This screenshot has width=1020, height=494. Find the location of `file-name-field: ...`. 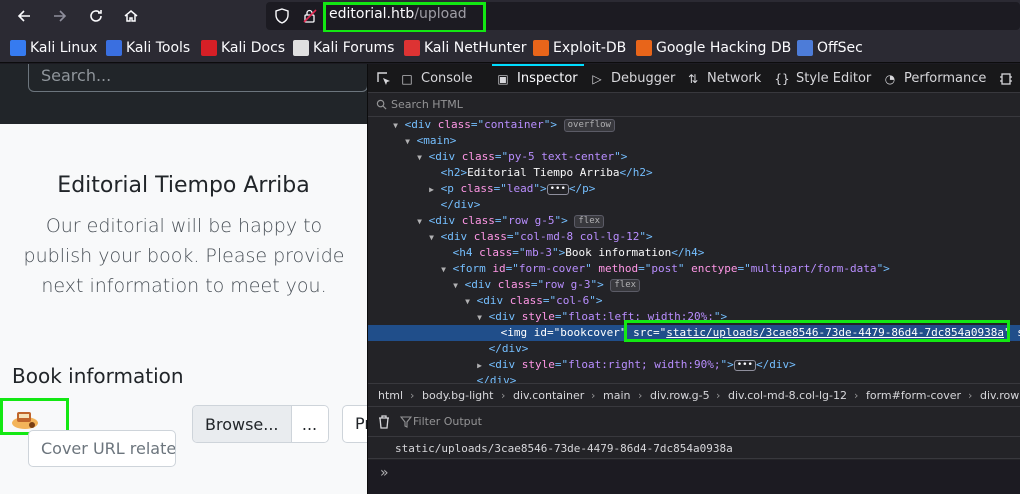

file-name-field: ... is located at coordinates (309, 424).